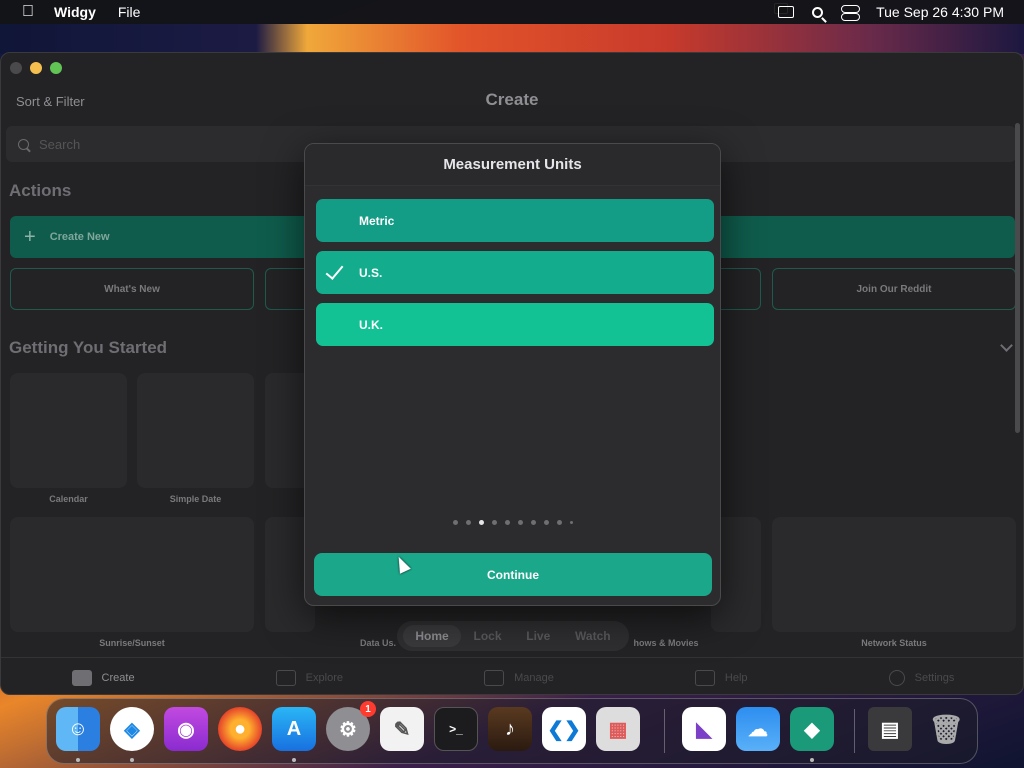 The height and width of the screenshot is (768, 1024). What do you see at coordinates (23, 144) in the screenshot?
I see `search-icon` at bounding box center [23, 144].